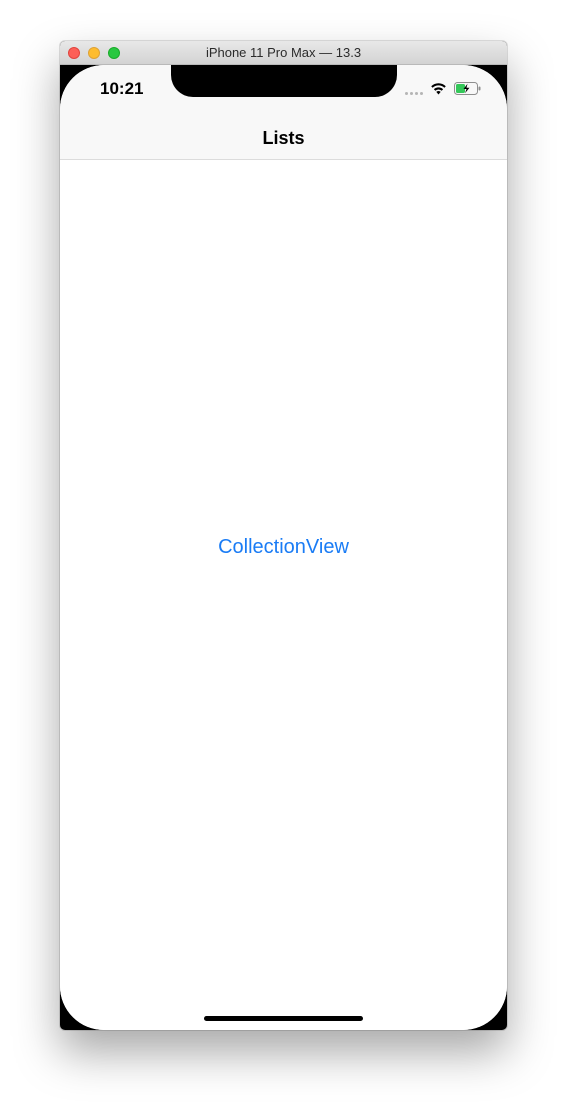 This screenshot has width=567, height=1110. I want to click on status-time: 10:21, so click(122, 88).